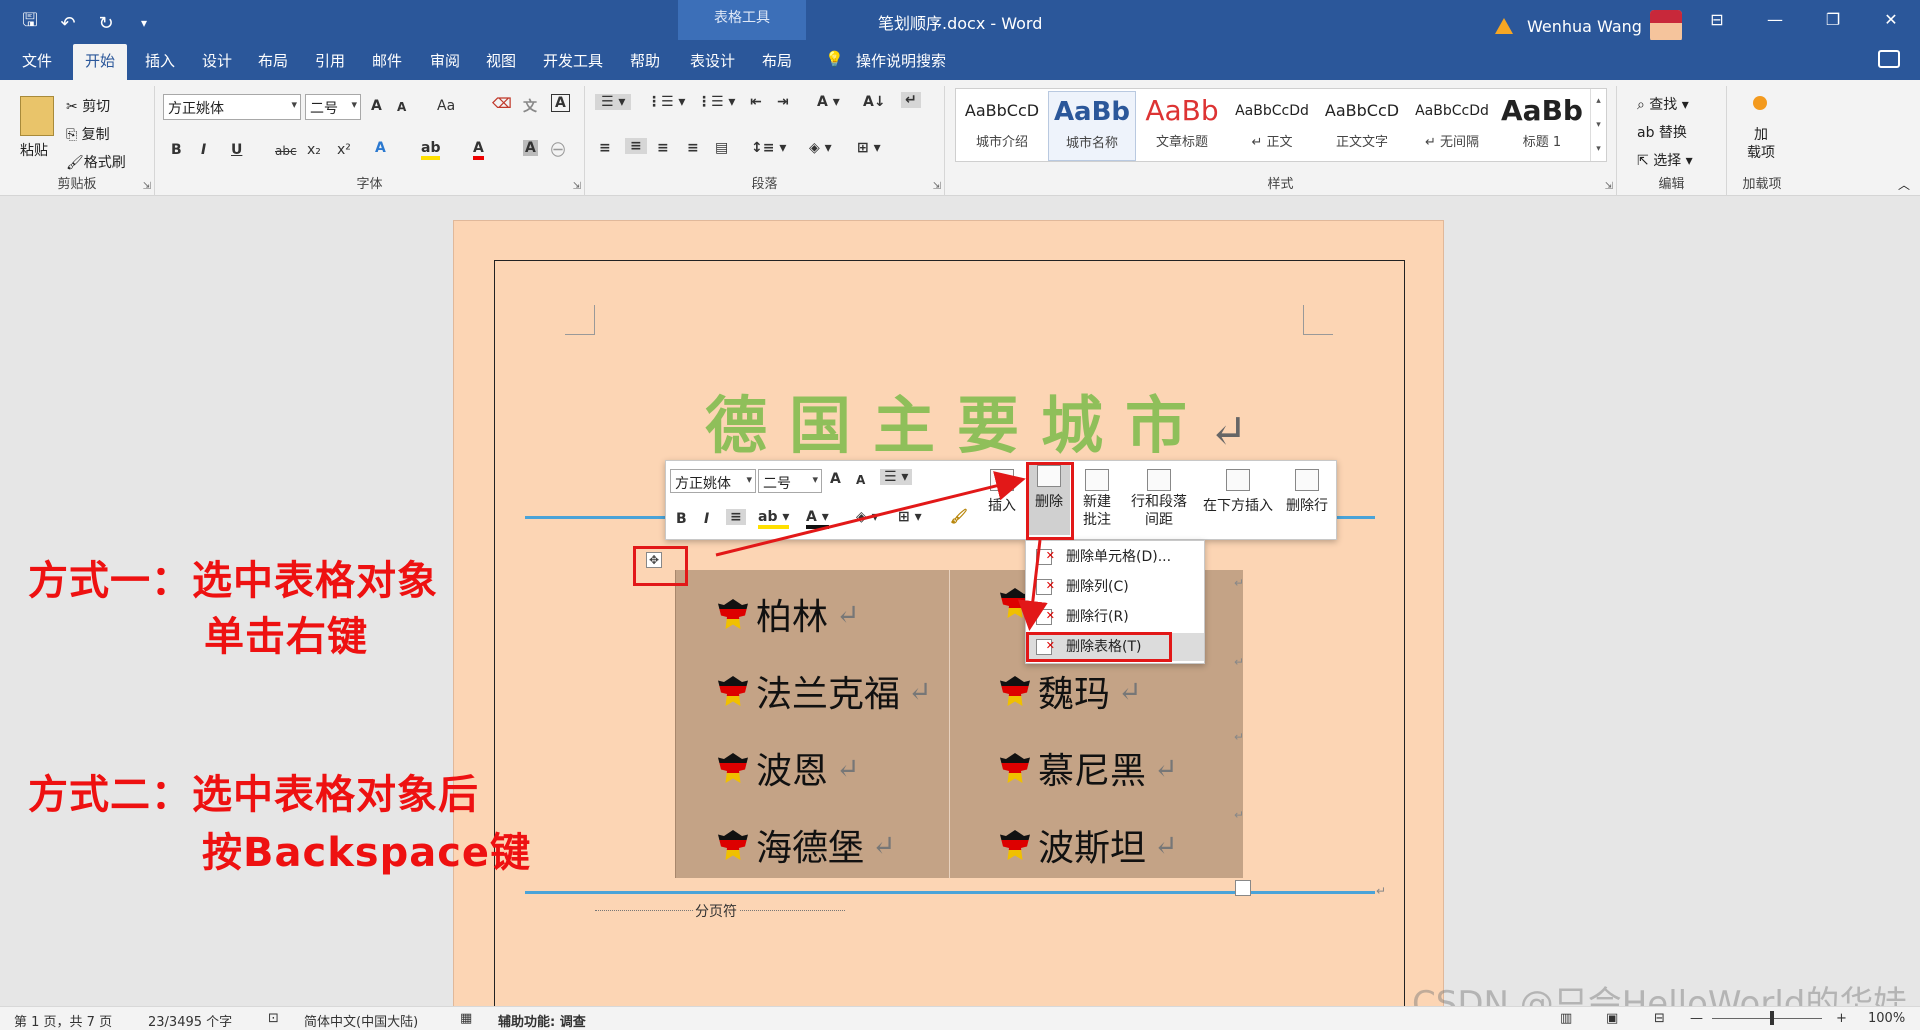 The height and width of the screenshot is (1030, 1920). What do you see at coordinates (1841, 1018) in the screenshot?
I see `zoom-in-icon: +` at bounding box center [1841, 1018].